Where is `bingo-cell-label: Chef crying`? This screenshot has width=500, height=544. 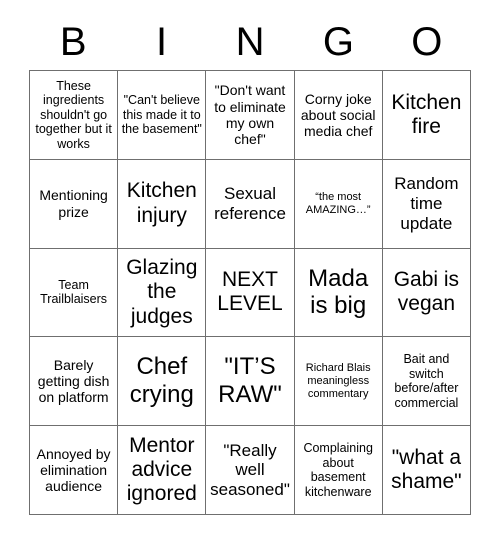 bingo-cell-label: Chef crying is located at coordinates (161, 381).